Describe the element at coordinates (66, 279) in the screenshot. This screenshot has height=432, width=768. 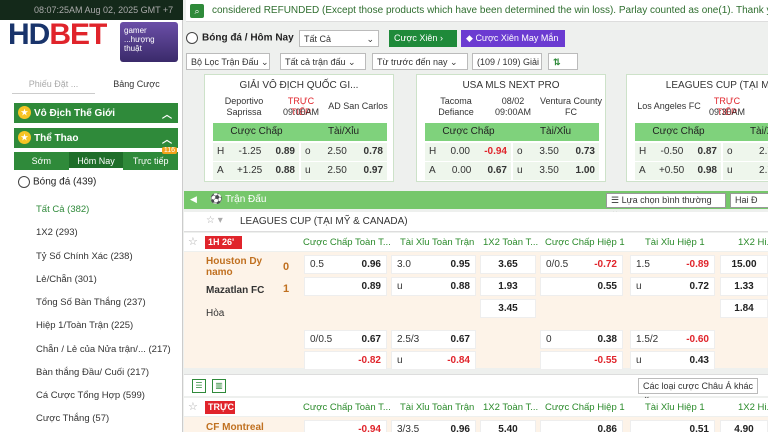
I see `menu-item: Lẻ/Chẵn (301)` at that location.